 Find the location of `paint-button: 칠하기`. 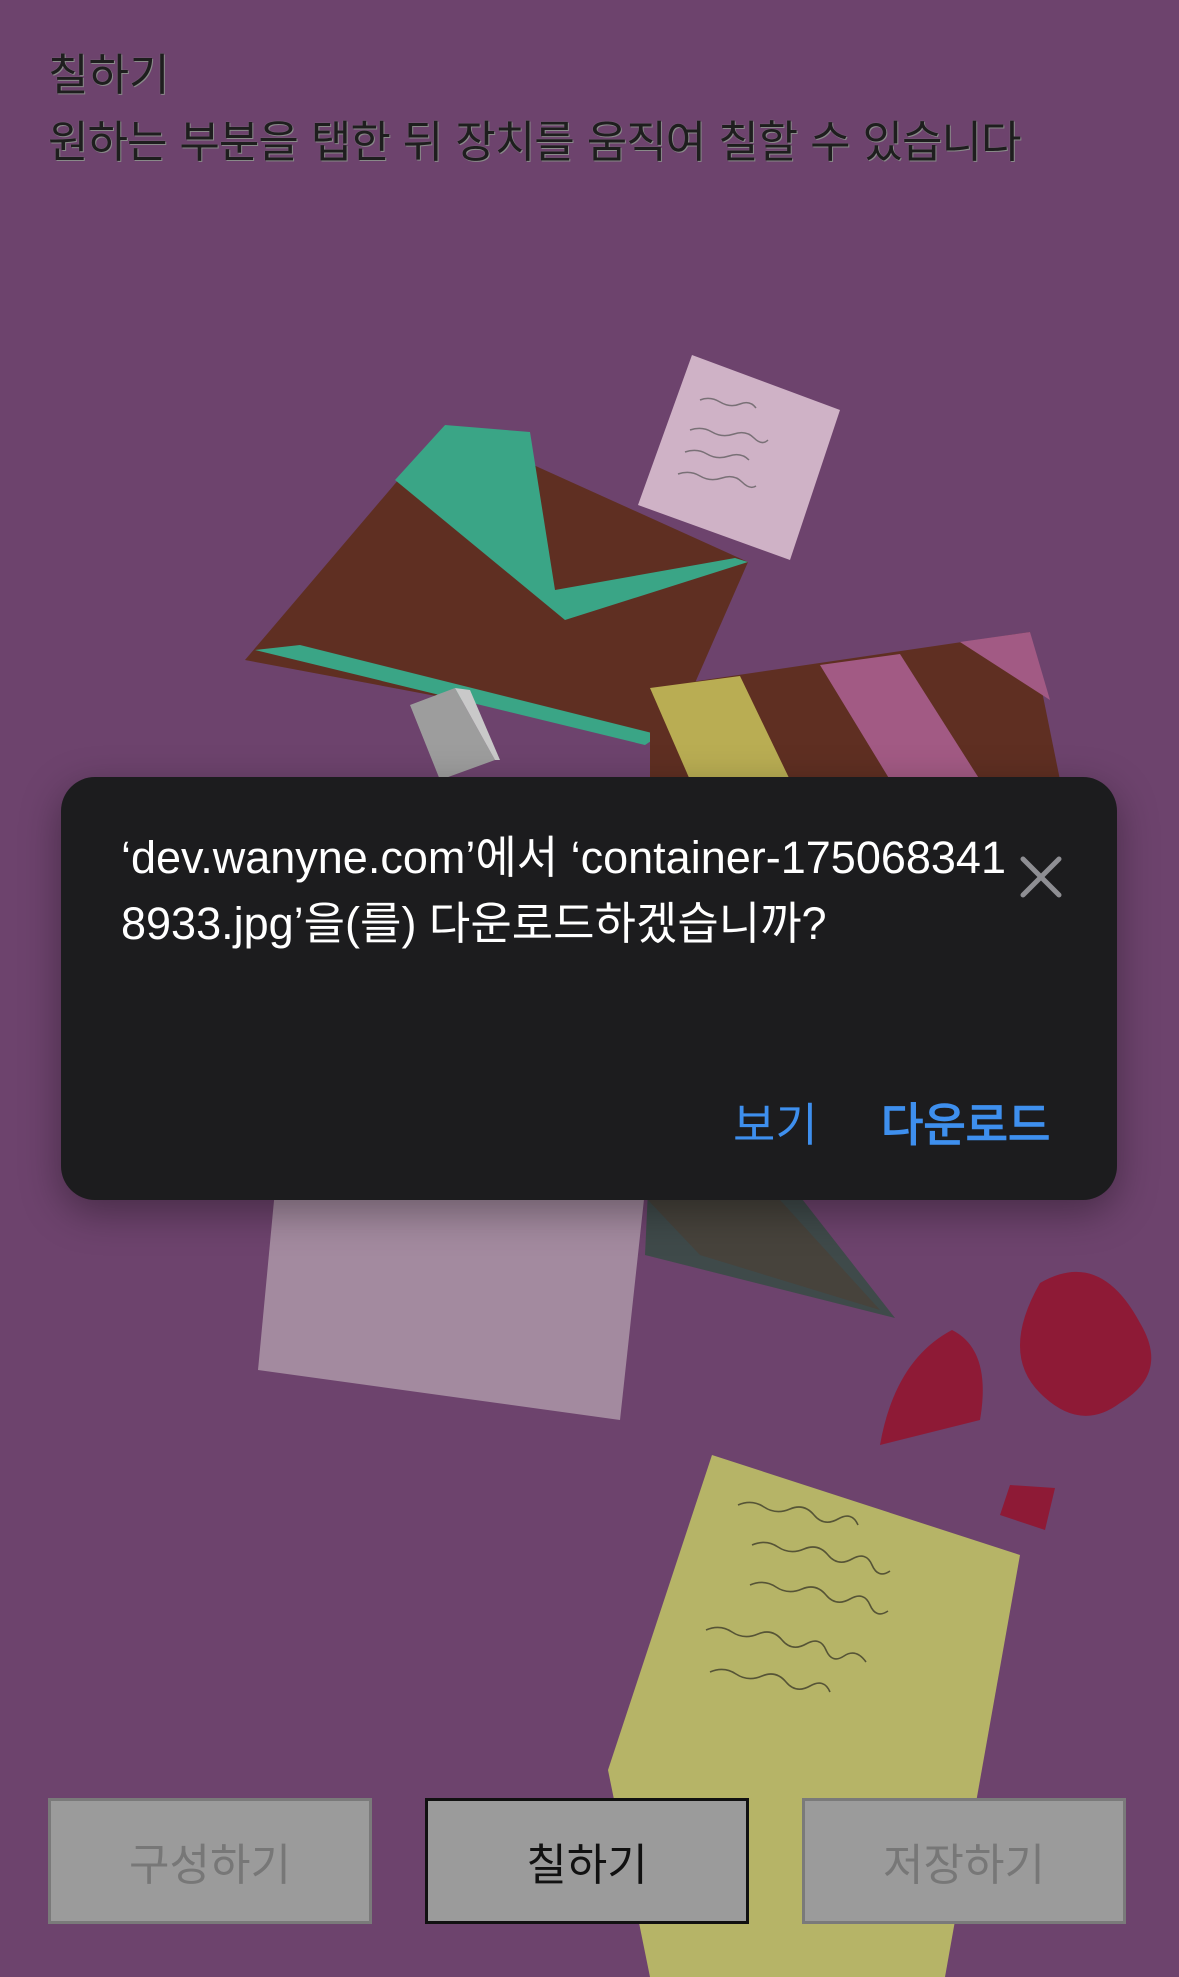

paint-button: 칠하기 is located at coordinates (587, 1861).